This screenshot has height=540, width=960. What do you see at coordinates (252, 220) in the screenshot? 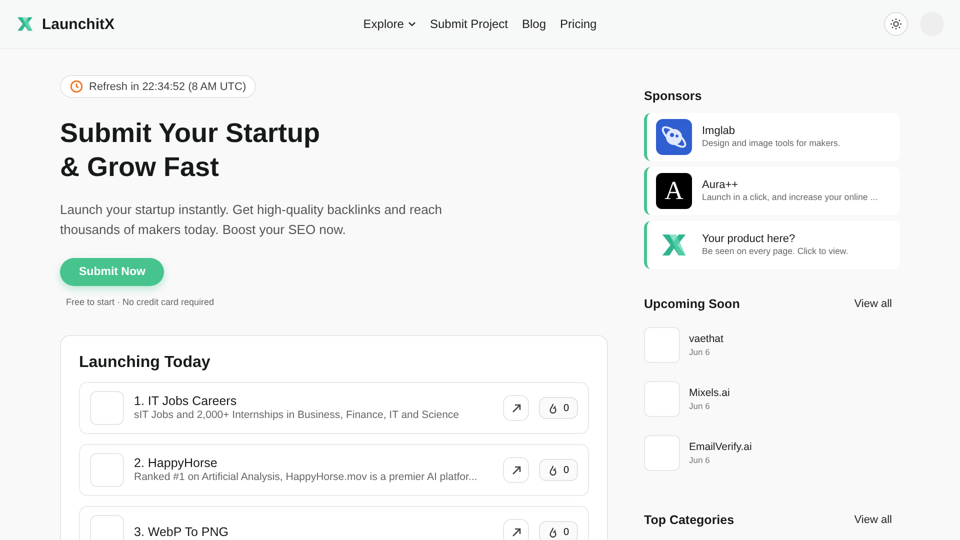
I see `hero-subtitle: Launch your startup instantly. Get high-quality backlinks and reach thousands of makers today. Boost your SEO now.` at bounding box center [252, 220].